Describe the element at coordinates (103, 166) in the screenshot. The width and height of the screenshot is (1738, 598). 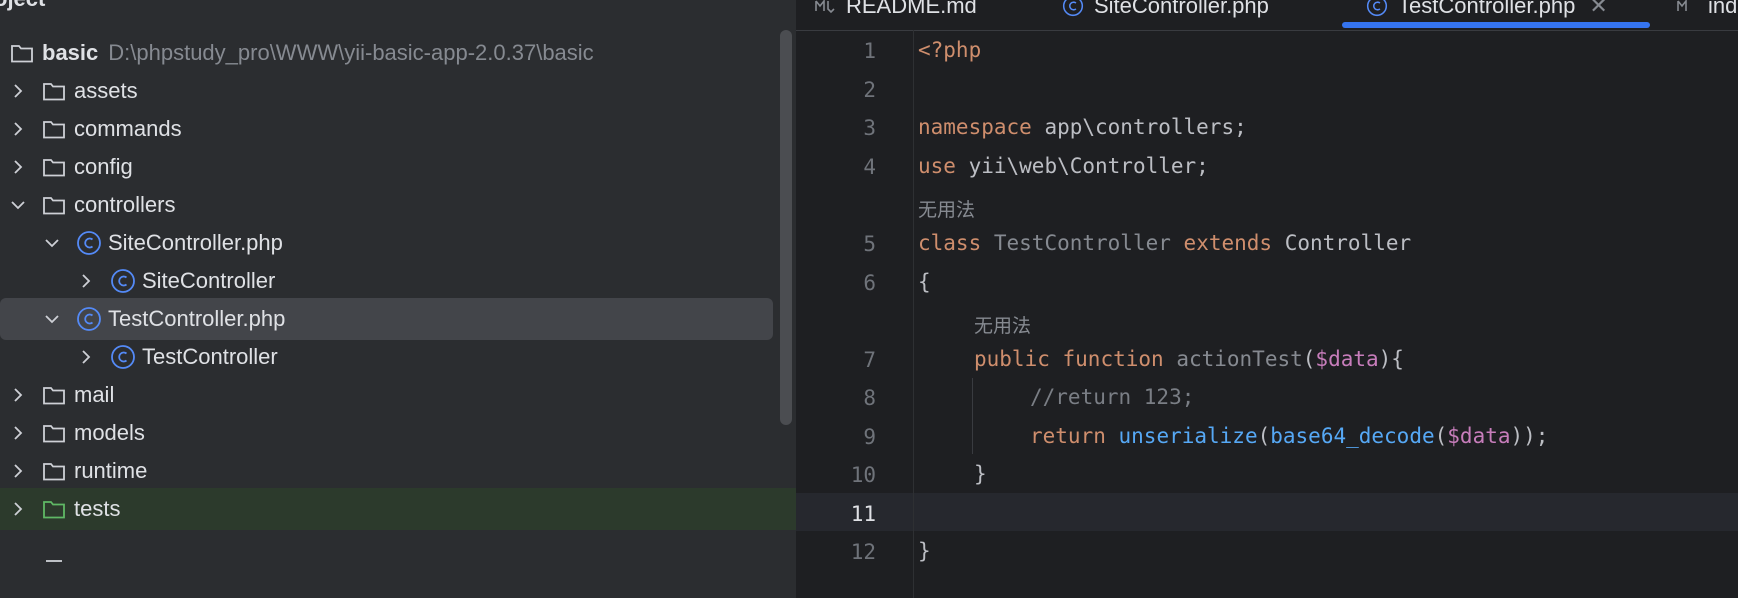
I see `tree-item-label: config` at that location.